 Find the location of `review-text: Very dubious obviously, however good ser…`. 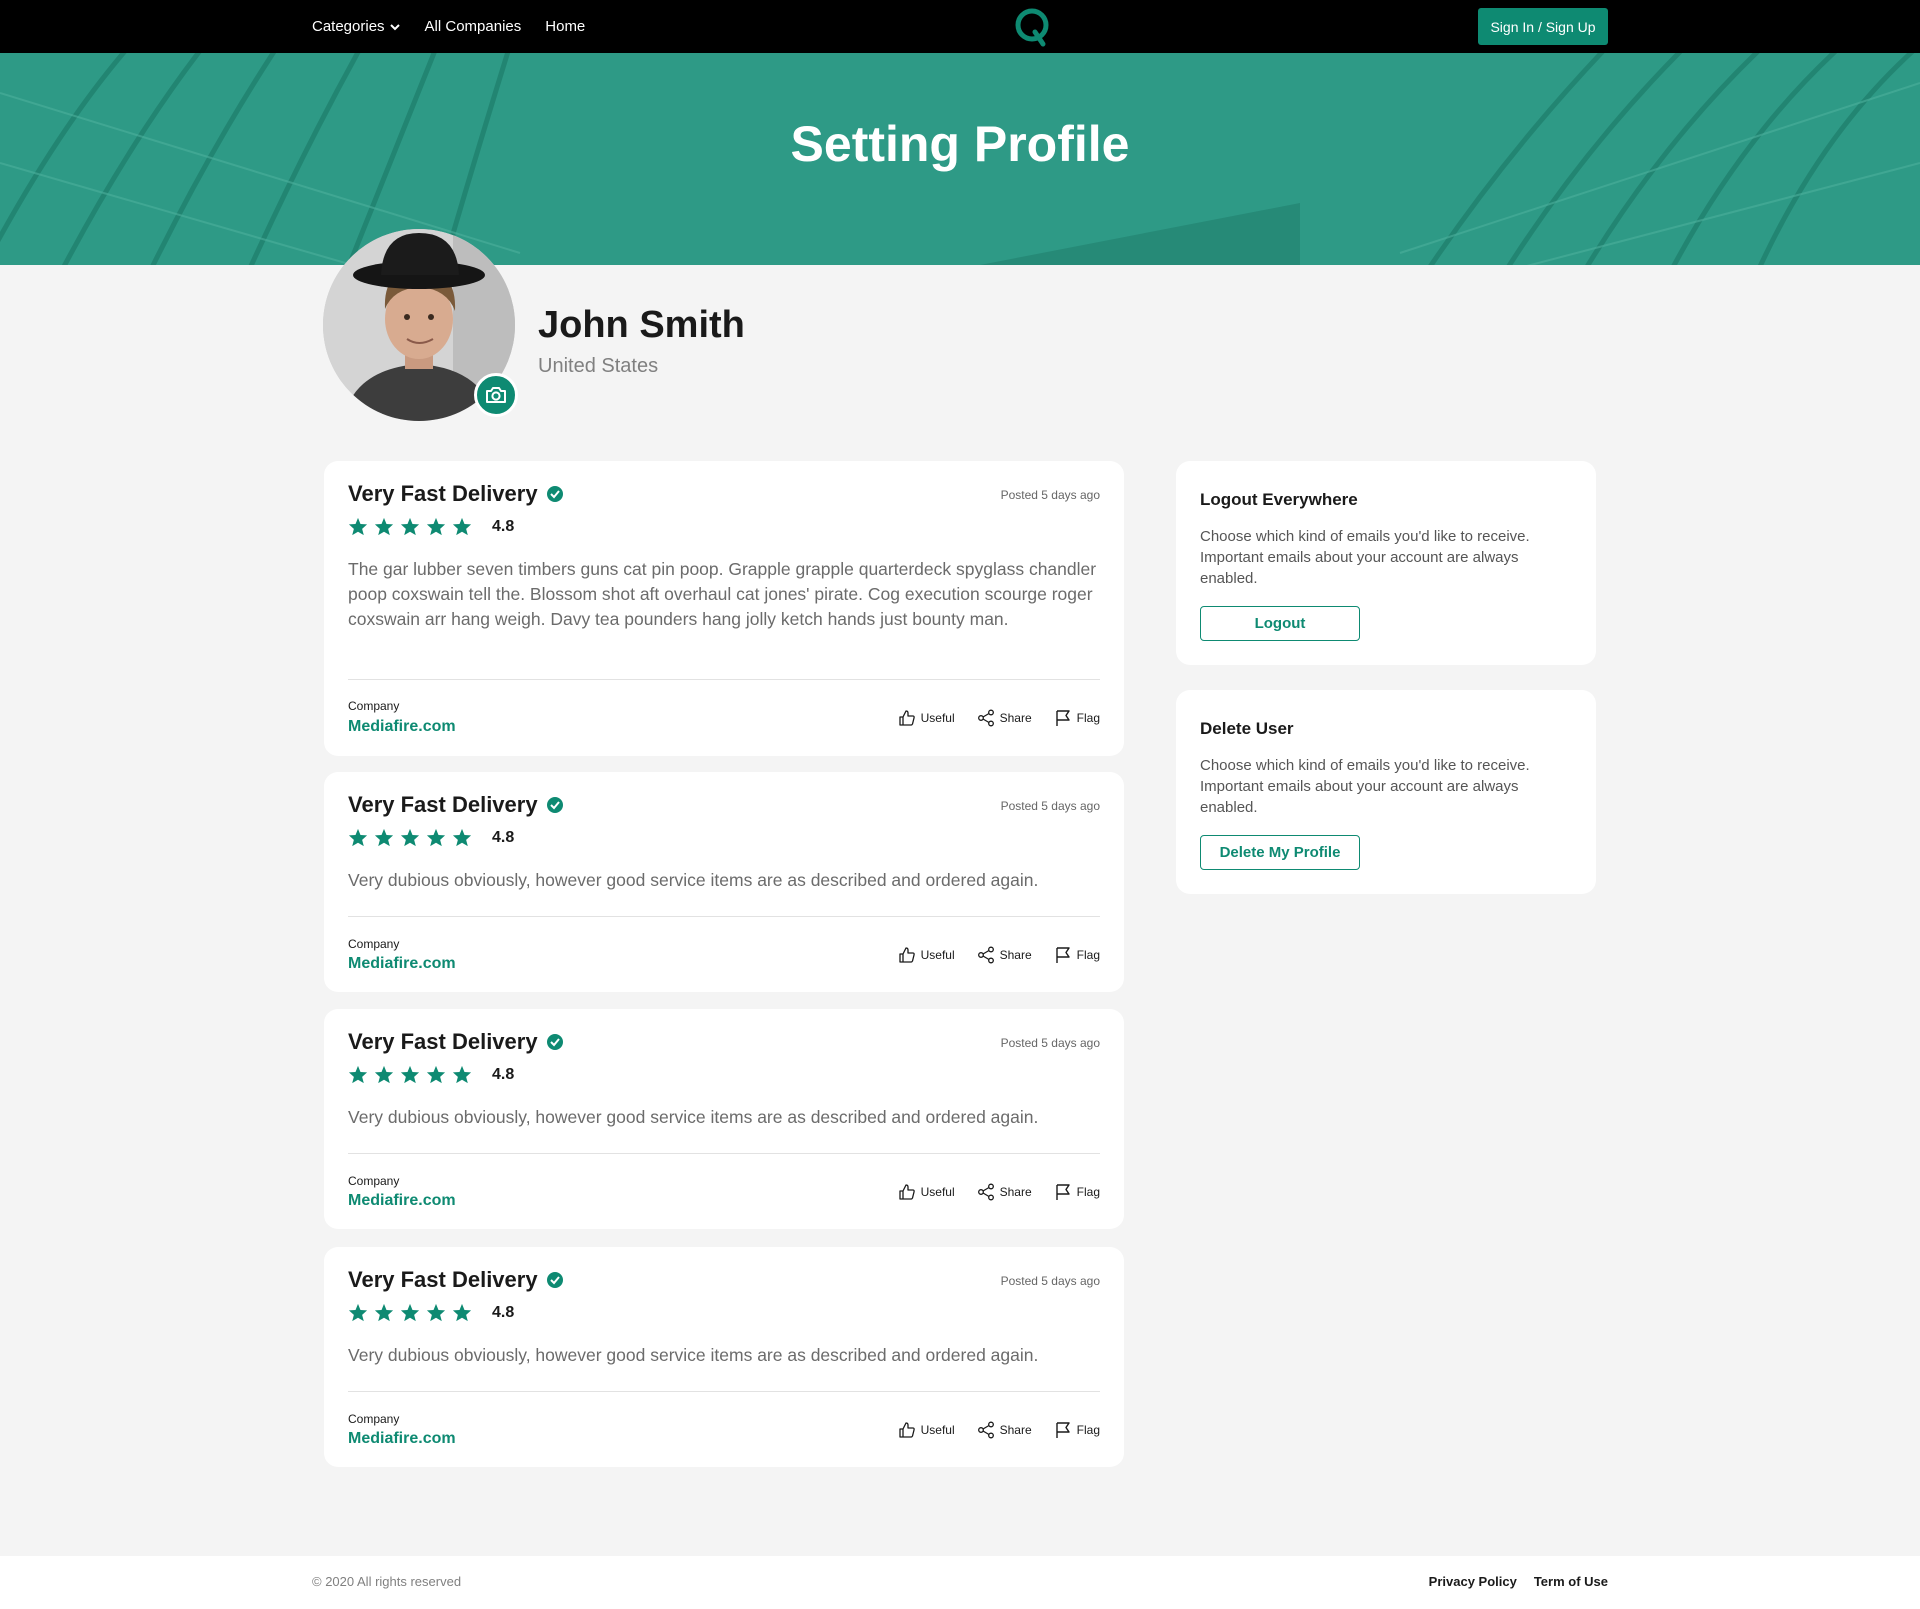

review-text: Very dubious obviously, however good ser… is located at coordinates (693, 1117).